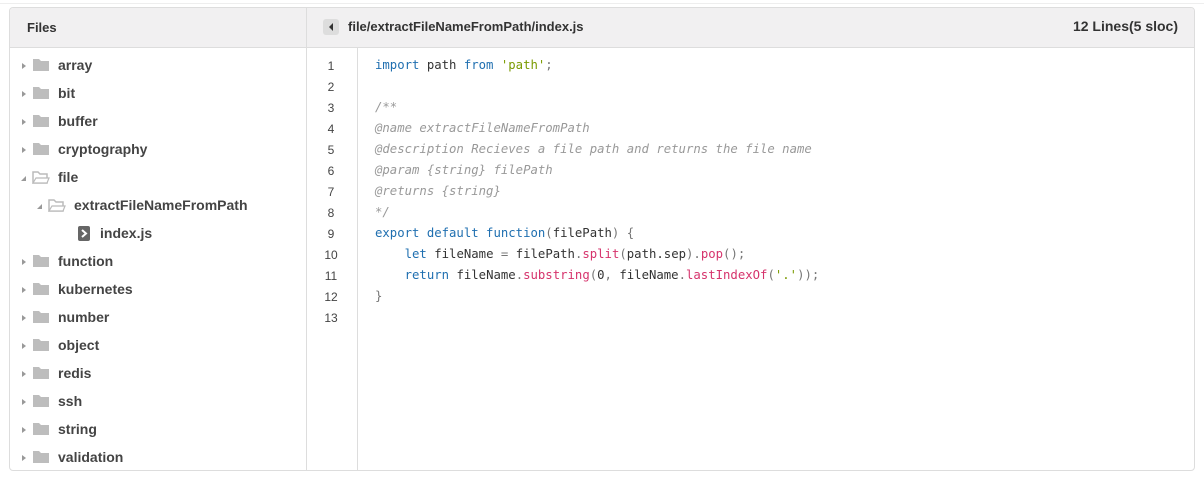 The width and height of the screenshot is (1204, 482). What do you see at coordinates (556, 275) in the screenshot?
I see `code-token-fn: substring` at bounding box center [556, 275].